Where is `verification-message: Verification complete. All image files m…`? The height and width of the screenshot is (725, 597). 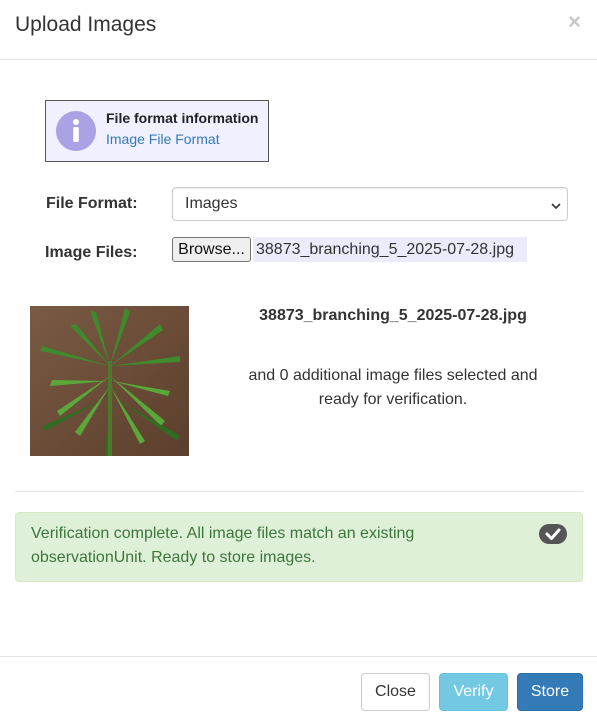
verification-message: Verification complete. All image files m… is located at coordinates (223, 545).